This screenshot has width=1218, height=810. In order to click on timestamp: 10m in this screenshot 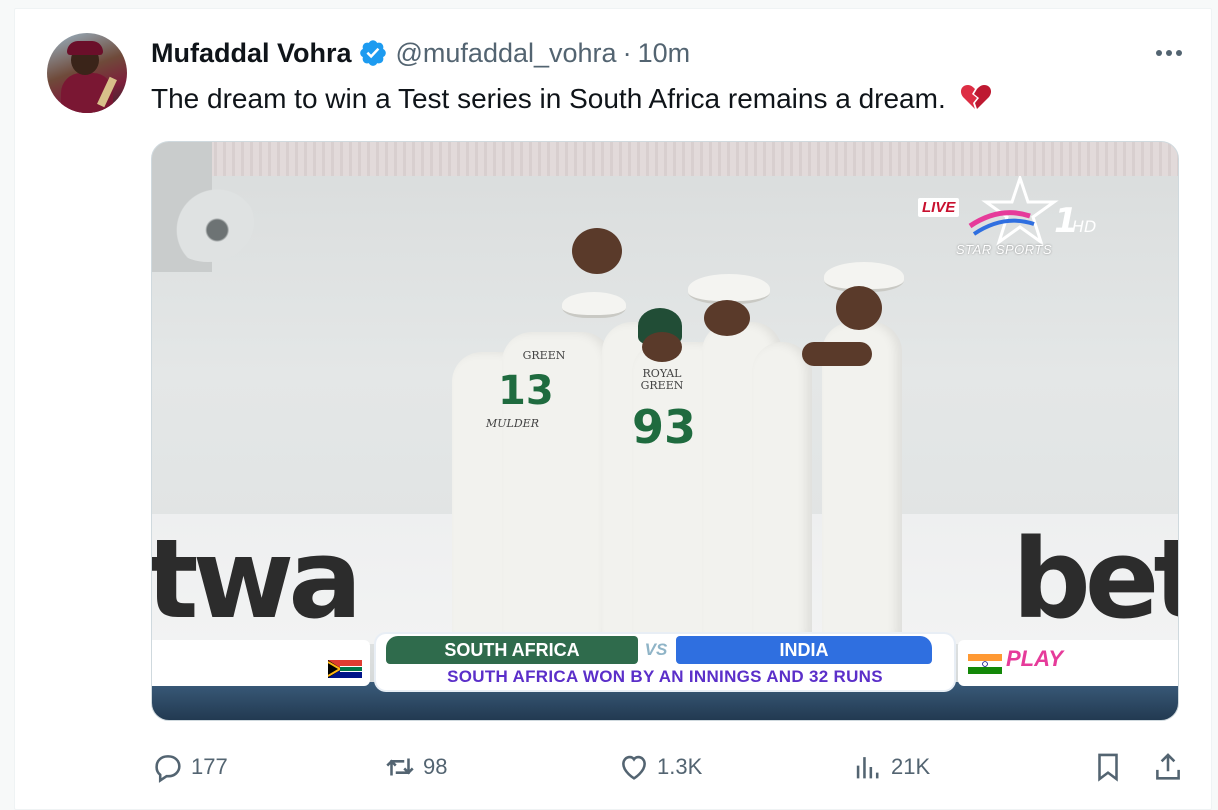, I will do `click(664, 53)`.